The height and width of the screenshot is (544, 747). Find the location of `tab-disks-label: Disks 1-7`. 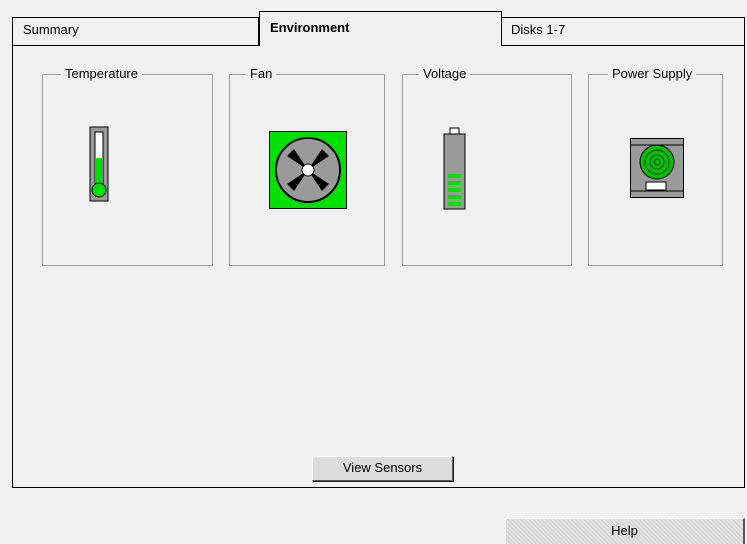

tab-disks-label: Disks 1-7 is located at coordinates (538, 29).